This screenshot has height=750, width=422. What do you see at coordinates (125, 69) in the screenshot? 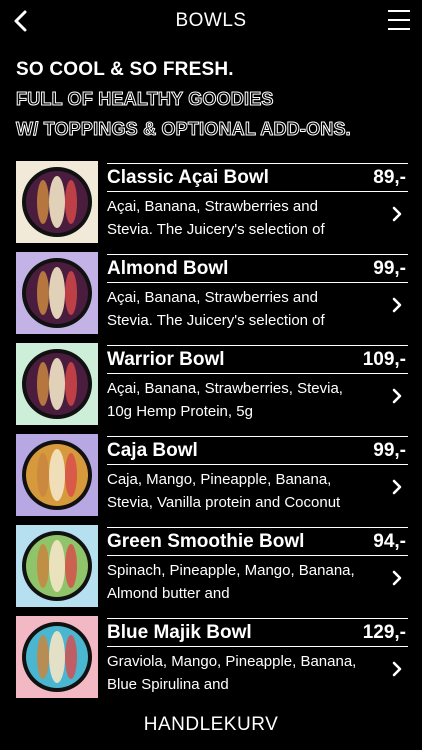
I see `hero-line-1: SO COOL & SO FRESH.` at bounding box center [125, 69].